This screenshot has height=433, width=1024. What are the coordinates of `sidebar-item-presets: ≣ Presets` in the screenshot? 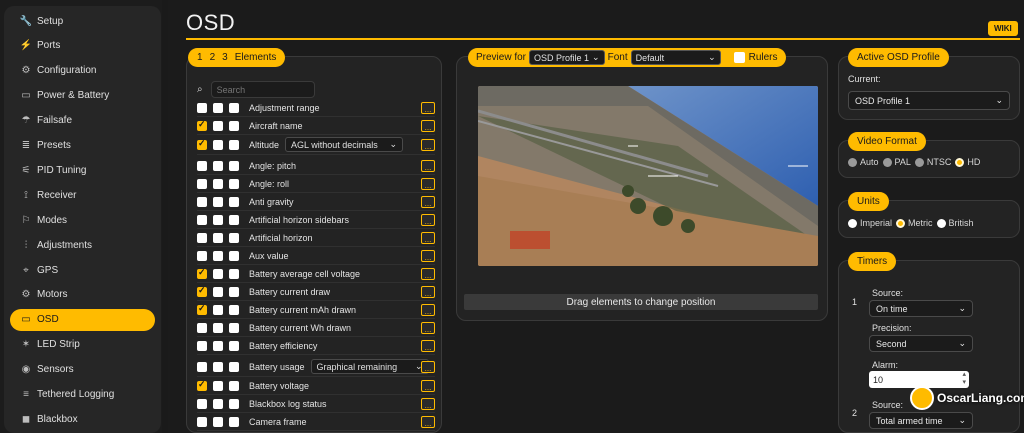 It's located at (82, 146).